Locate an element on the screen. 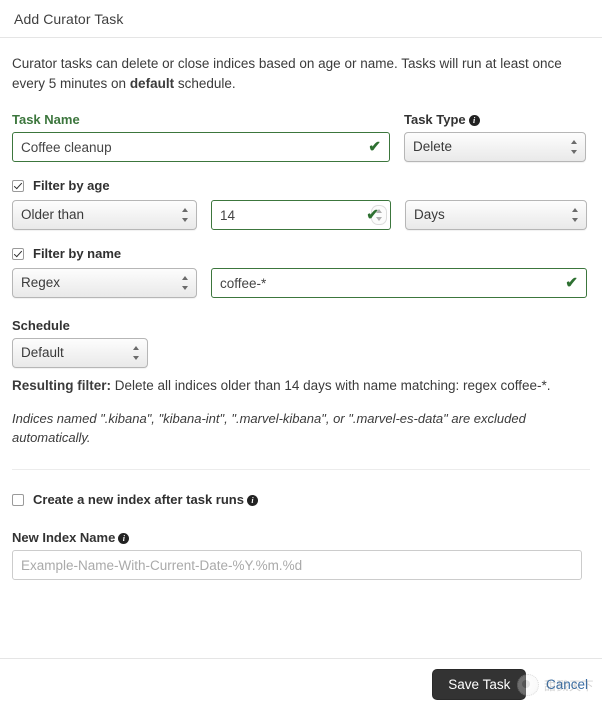  filter-by-age-section: Filter by age Older than ✔ Days is located at coordinates (301, 204).